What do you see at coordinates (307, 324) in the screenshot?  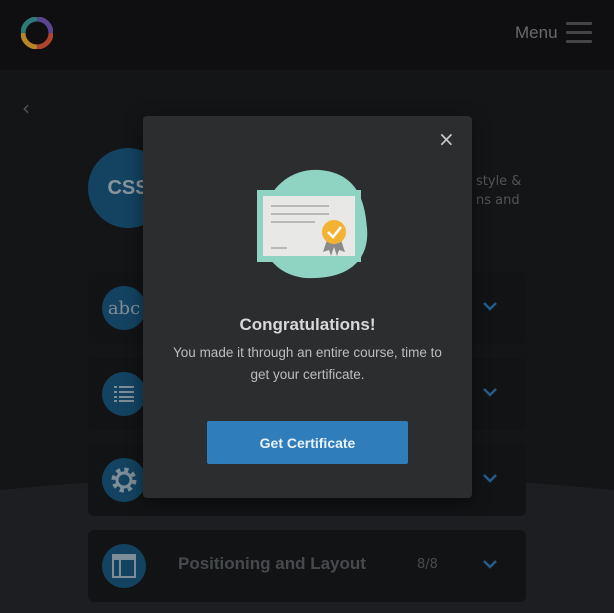 I see `modal-heading: Congratulations!` at bounding box center [307, 324].